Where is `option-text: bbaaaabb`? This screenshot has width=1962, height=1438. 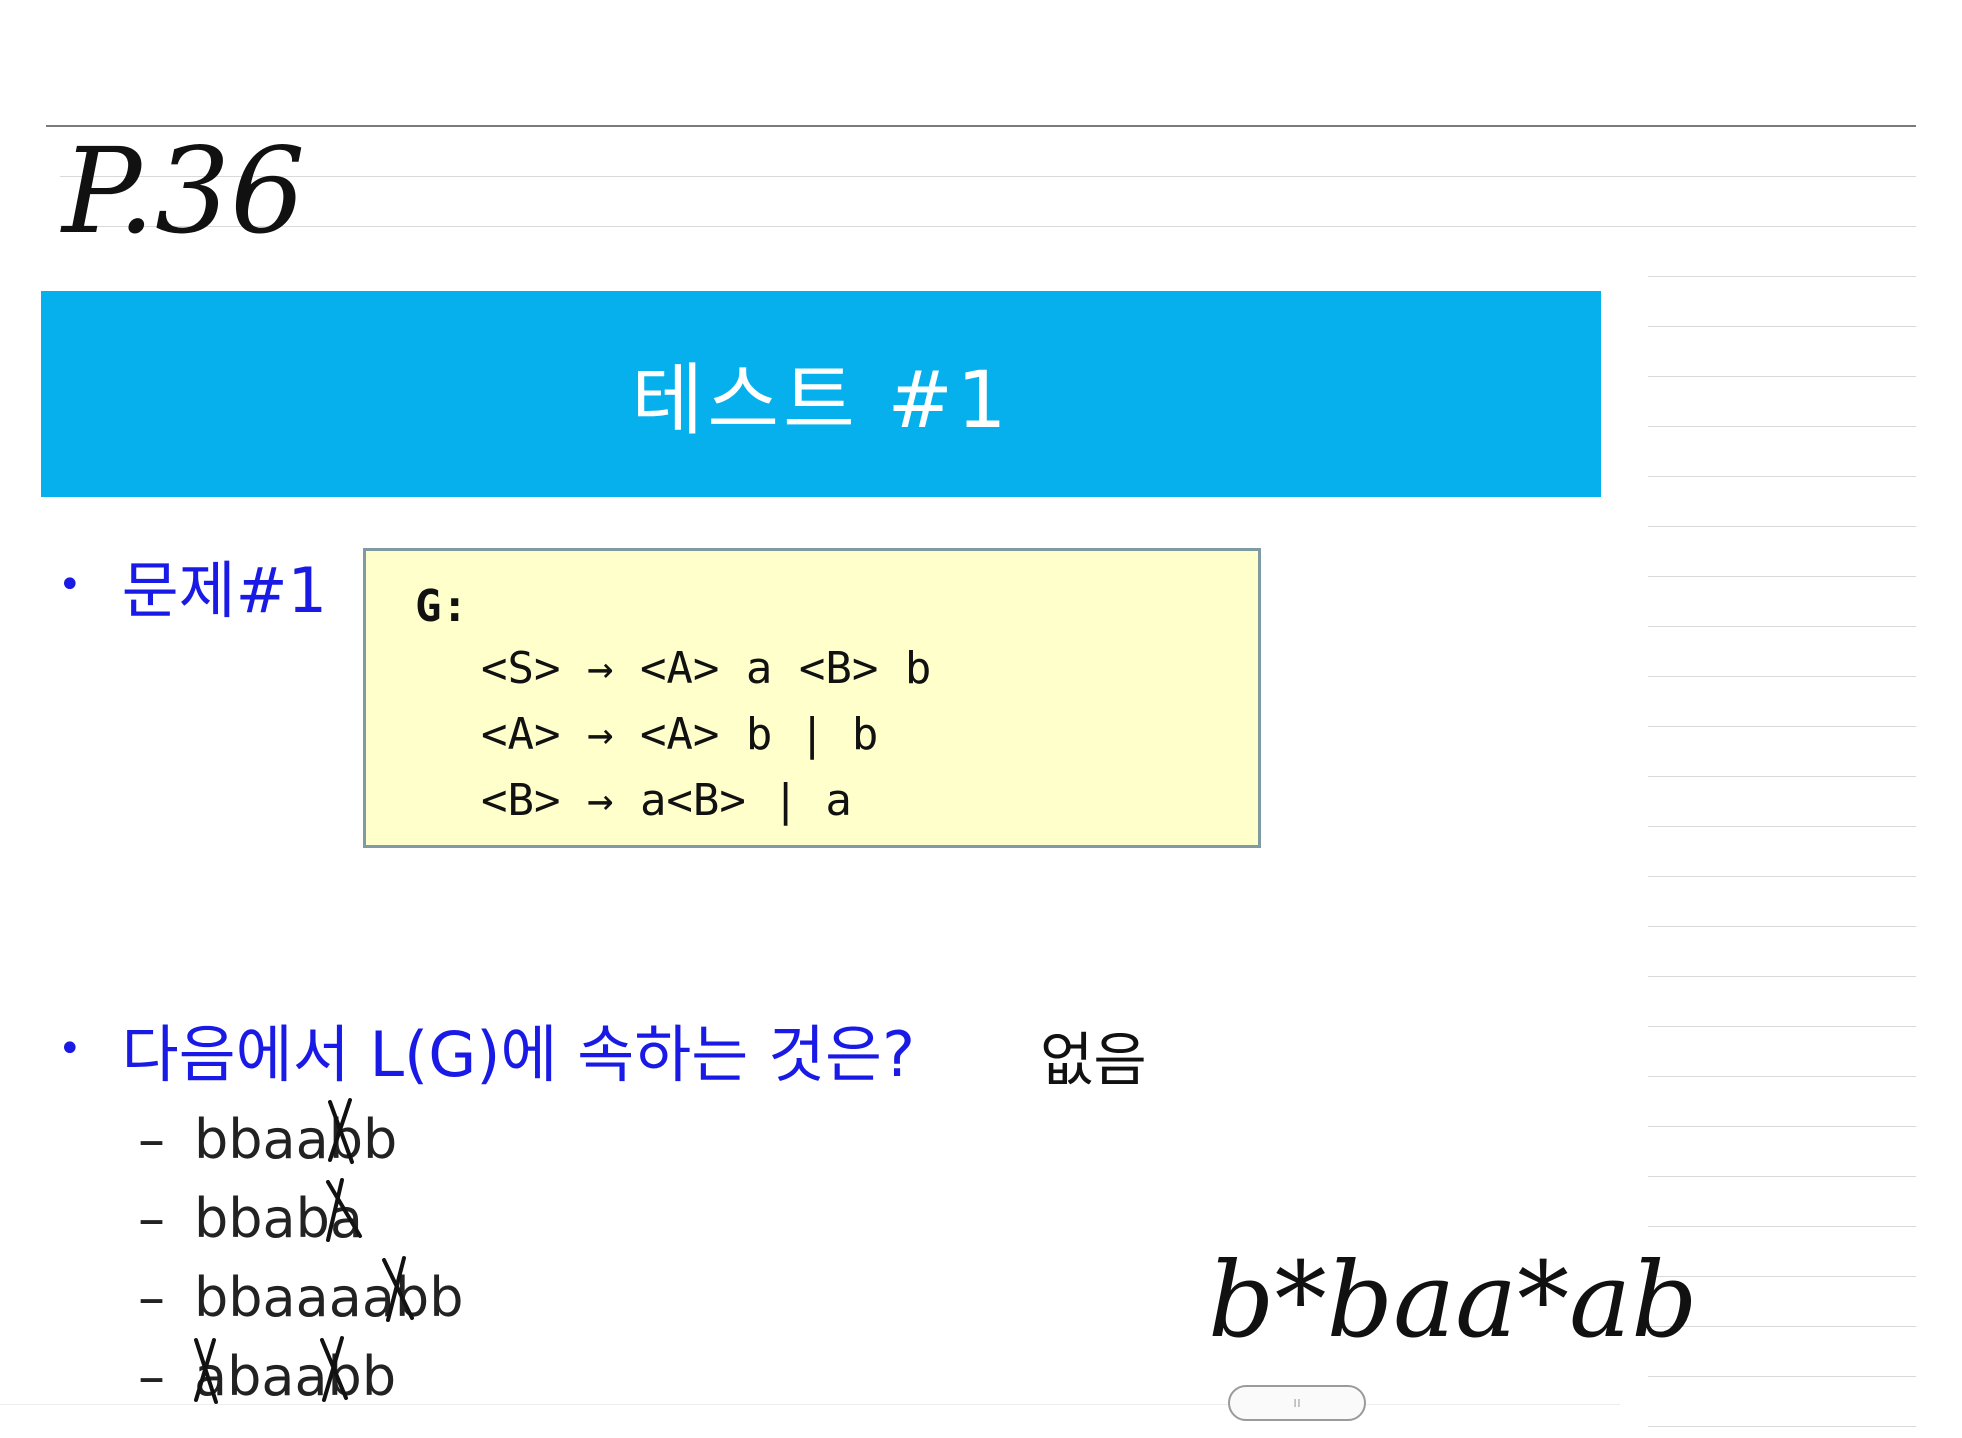 option-text: bbaaaabb is located at coordinates (329, 1297).